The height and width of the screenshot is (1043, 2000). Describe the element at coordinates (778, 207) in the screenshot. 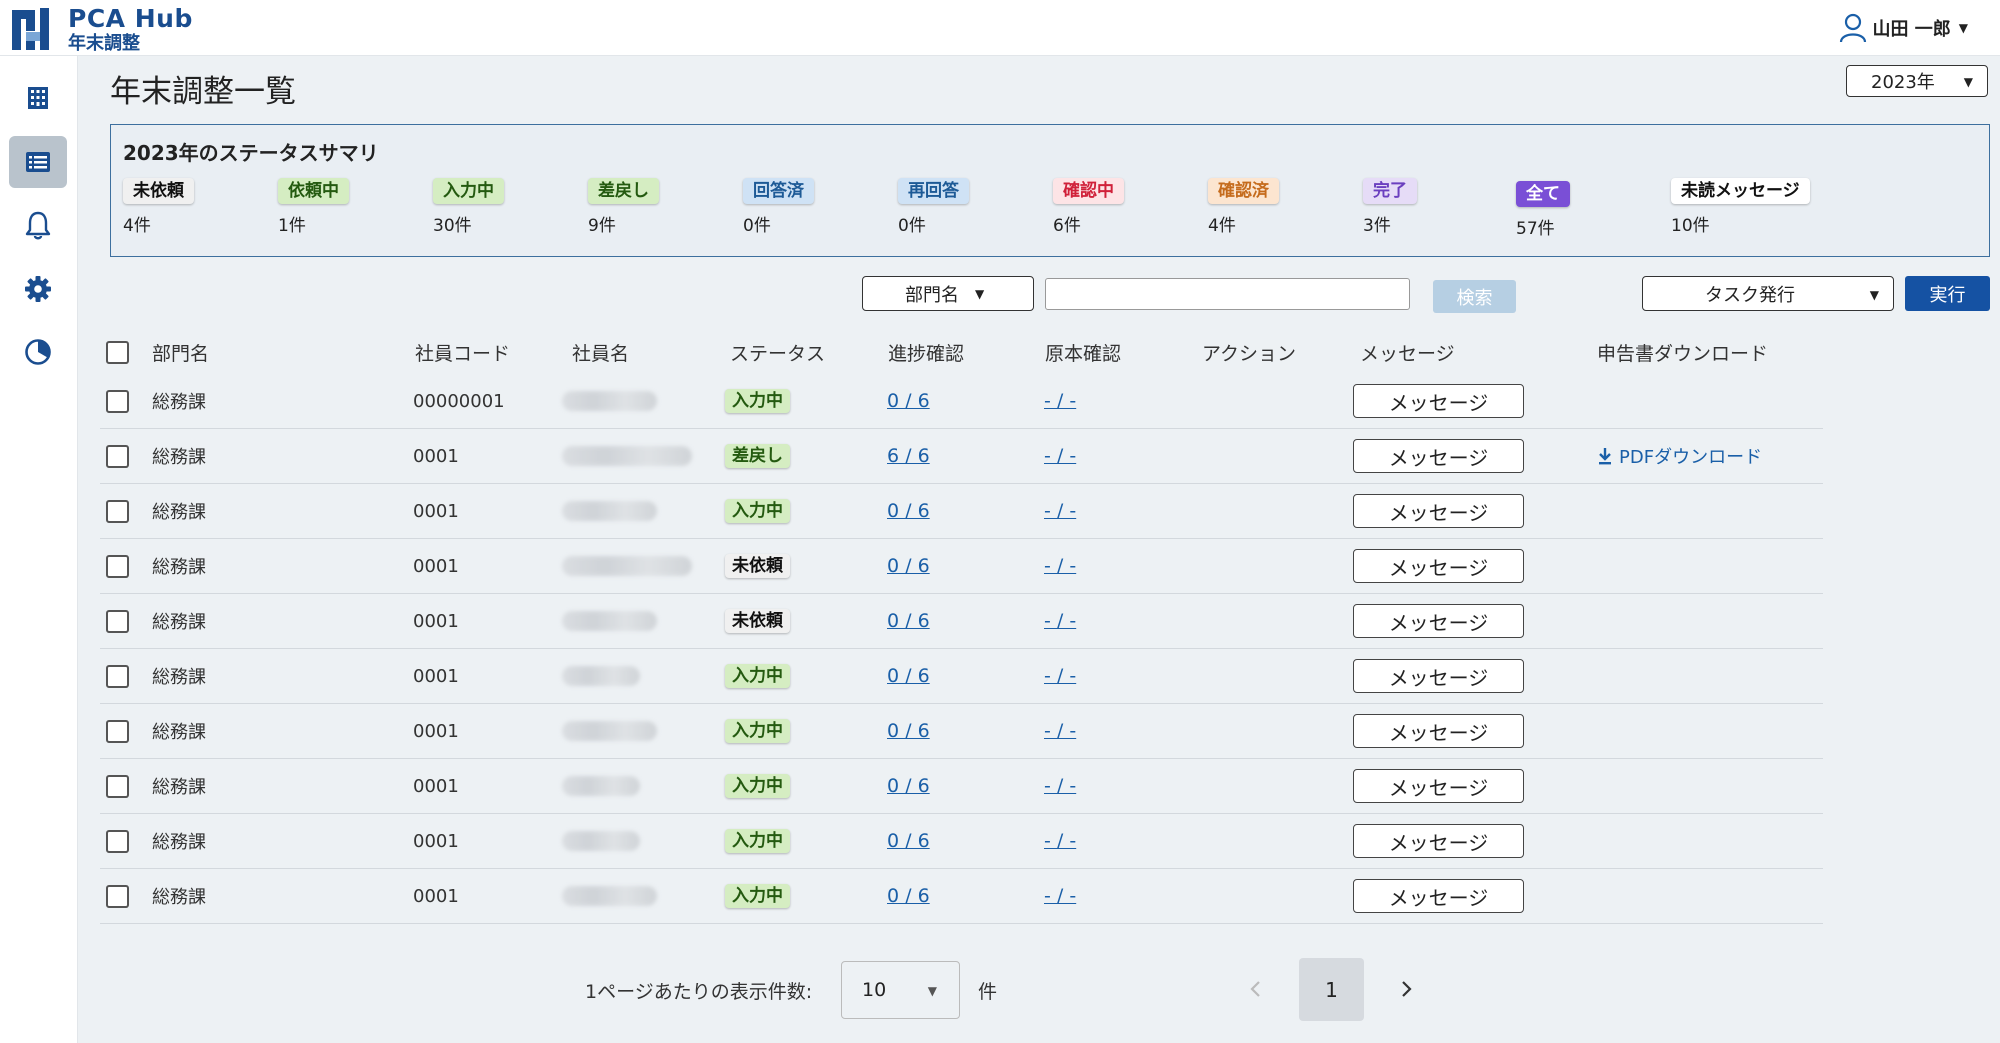

I see `summary-item-kaito: 回答済 0件` at that location.